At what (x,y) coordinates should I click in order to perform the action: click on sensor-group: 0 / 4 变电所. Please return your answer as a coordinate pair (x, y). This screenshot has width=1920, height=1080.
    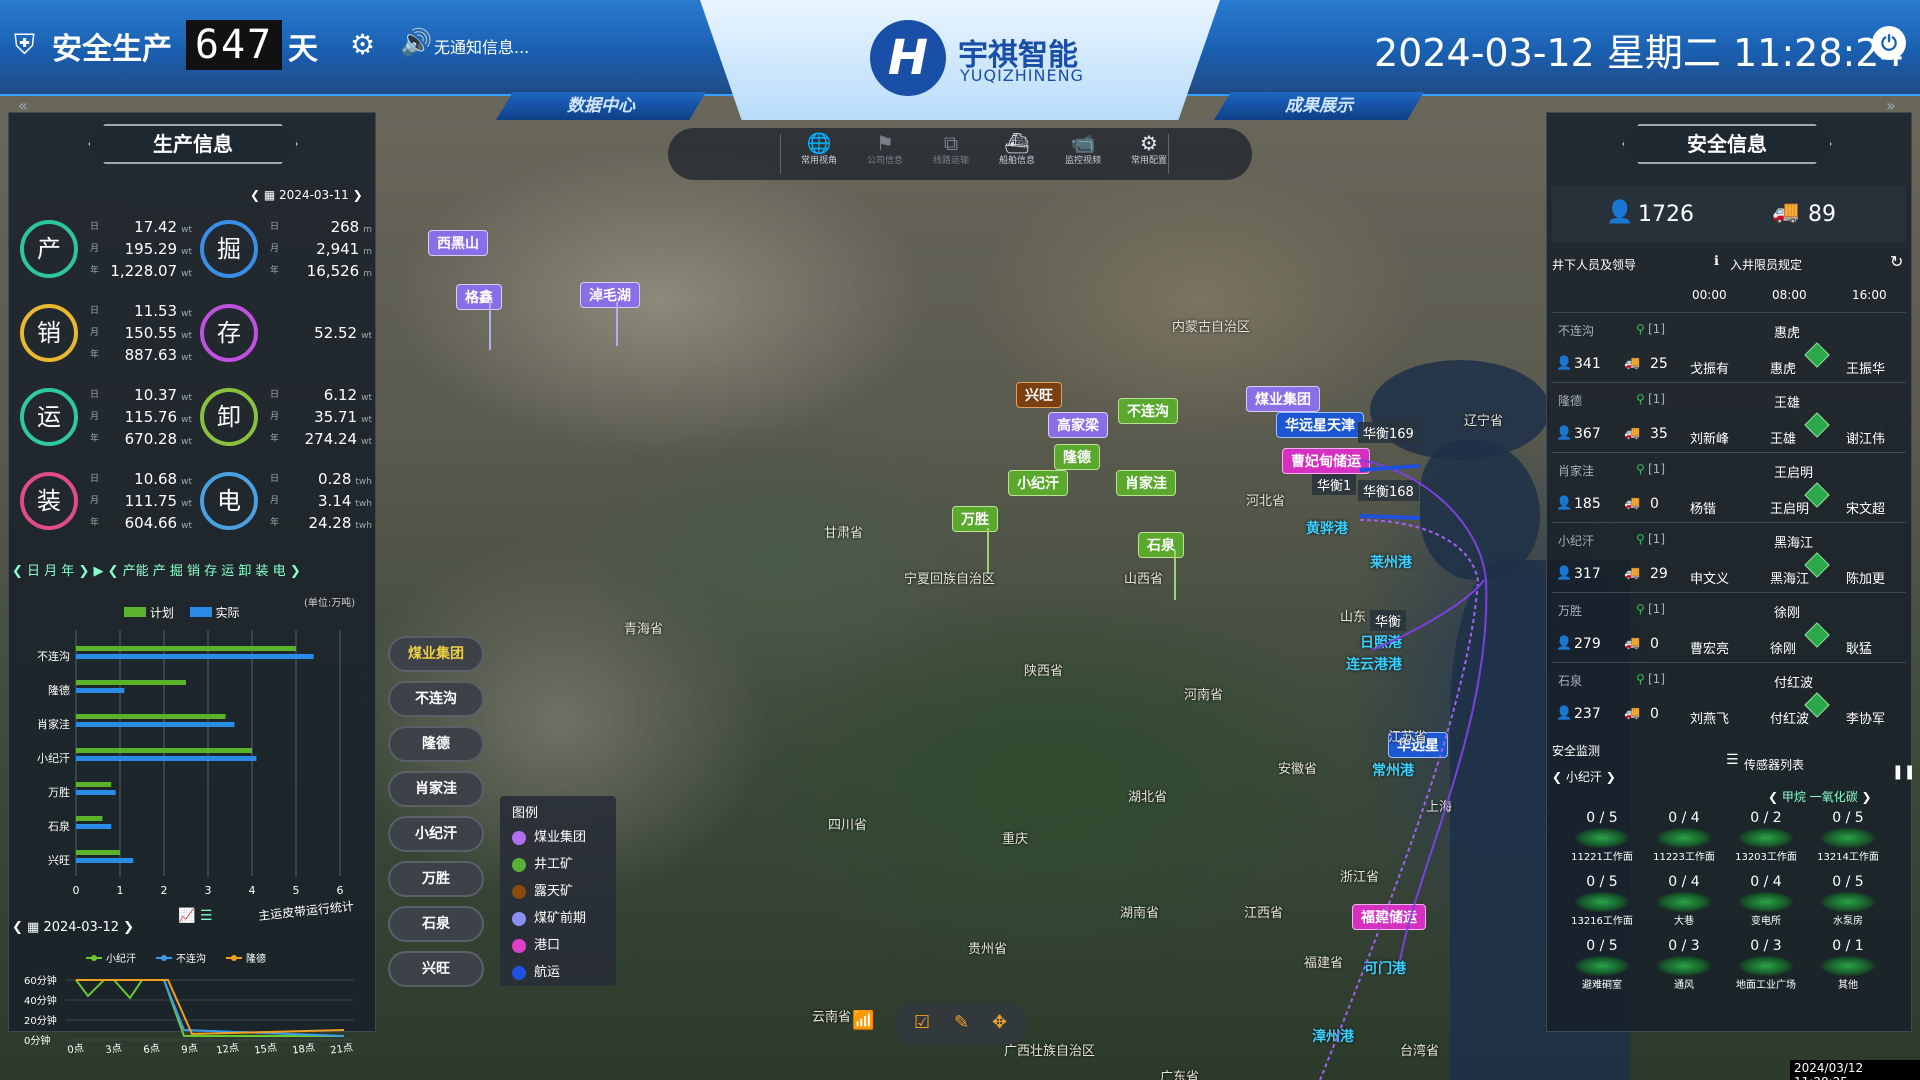
    Looking at the image, I should click on (1766, 900).